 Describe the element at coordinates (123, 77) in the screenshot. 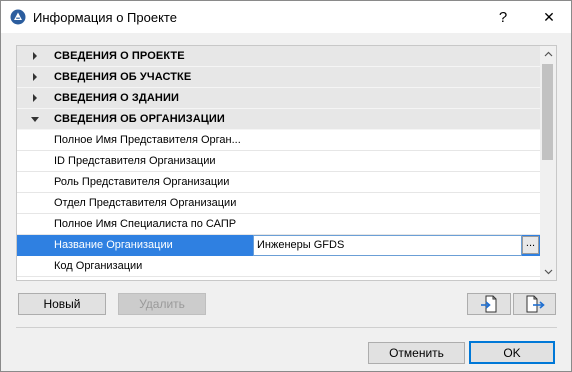

I see `section-label: СВЕДЕНИЯ ОБ УЧАСТКЕ` at that location.